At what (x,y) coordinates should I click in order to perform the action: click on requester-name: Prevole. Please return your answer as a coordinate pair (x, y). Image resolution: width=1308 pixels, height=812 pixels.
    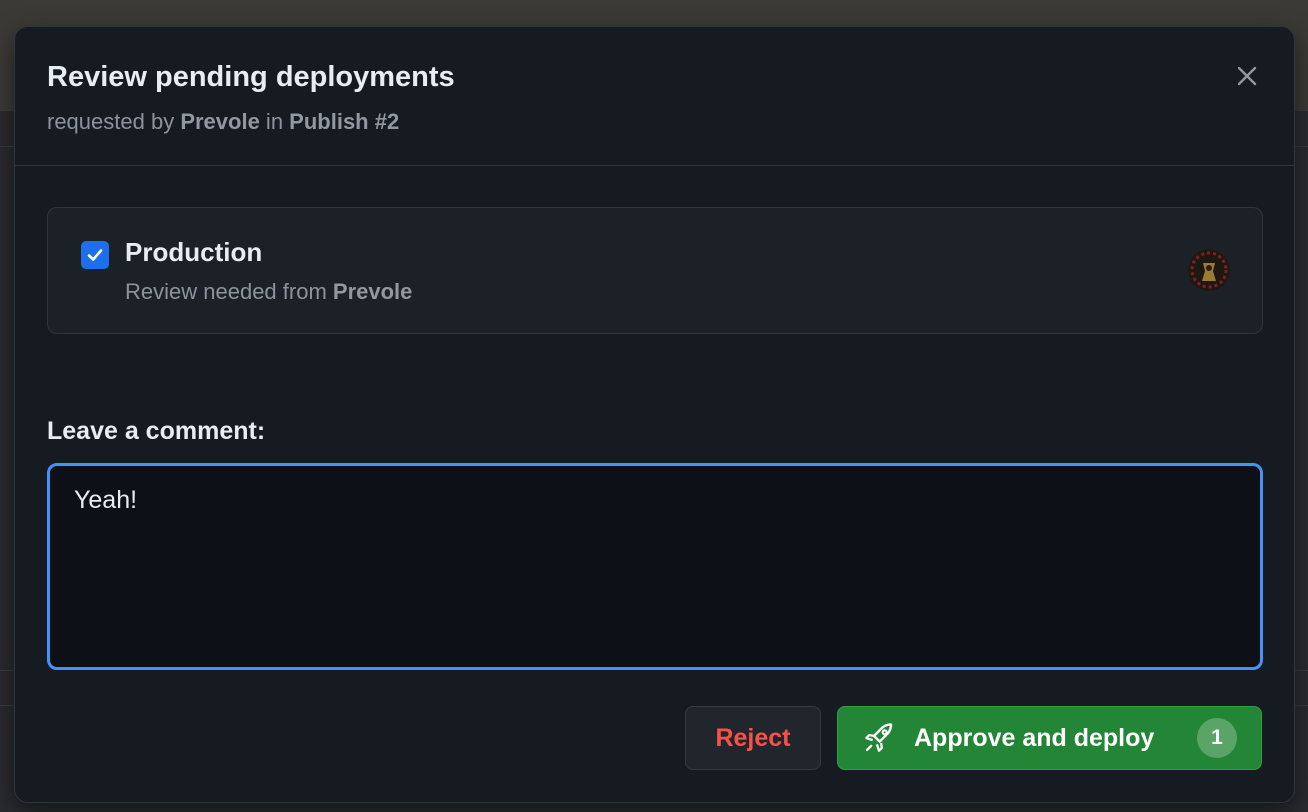
    Looking at the image, I should click on (220, 121).